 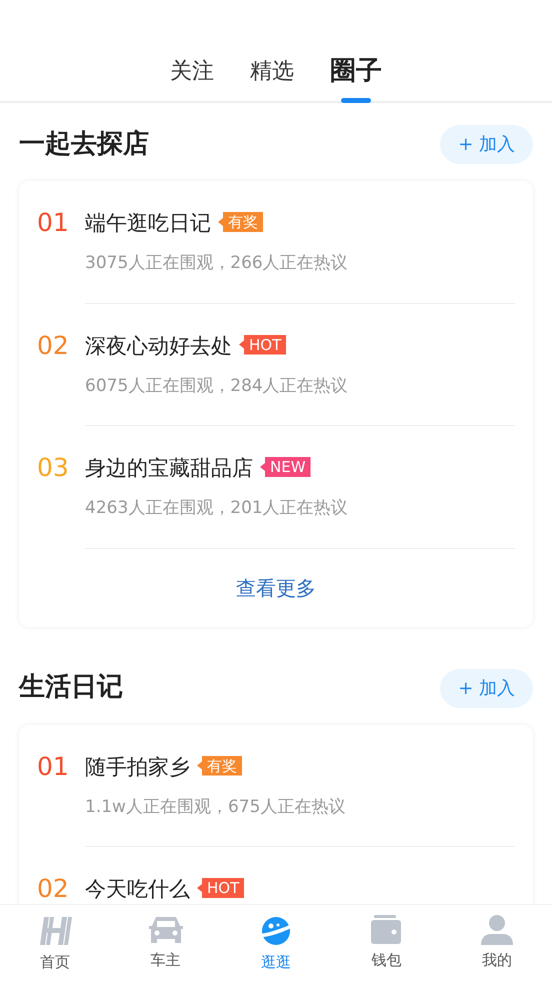 I want to click on nav-tab: 车主, so click(x=165, y=943).